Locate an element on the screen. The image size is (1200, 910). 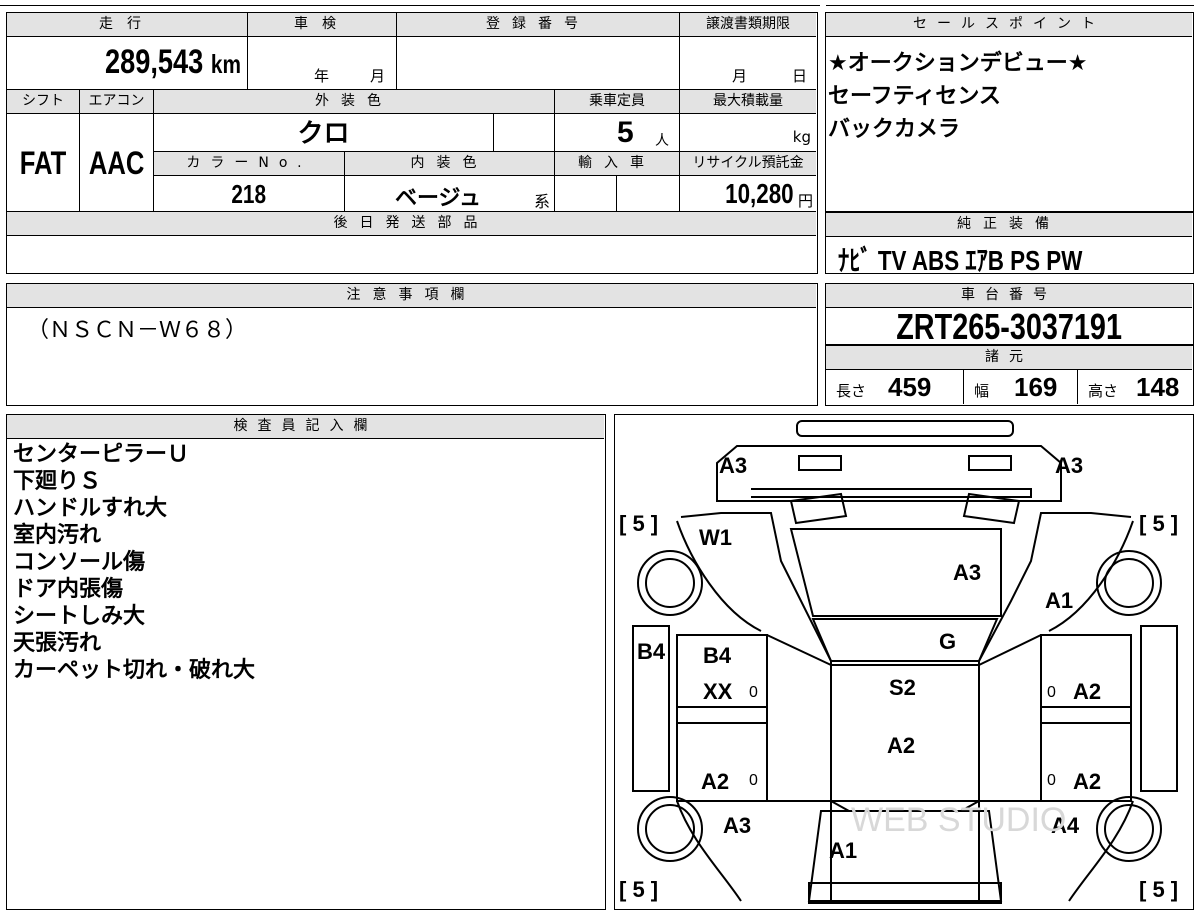
inspector-note: コンソール傷 is located at coordinates (79, 562).